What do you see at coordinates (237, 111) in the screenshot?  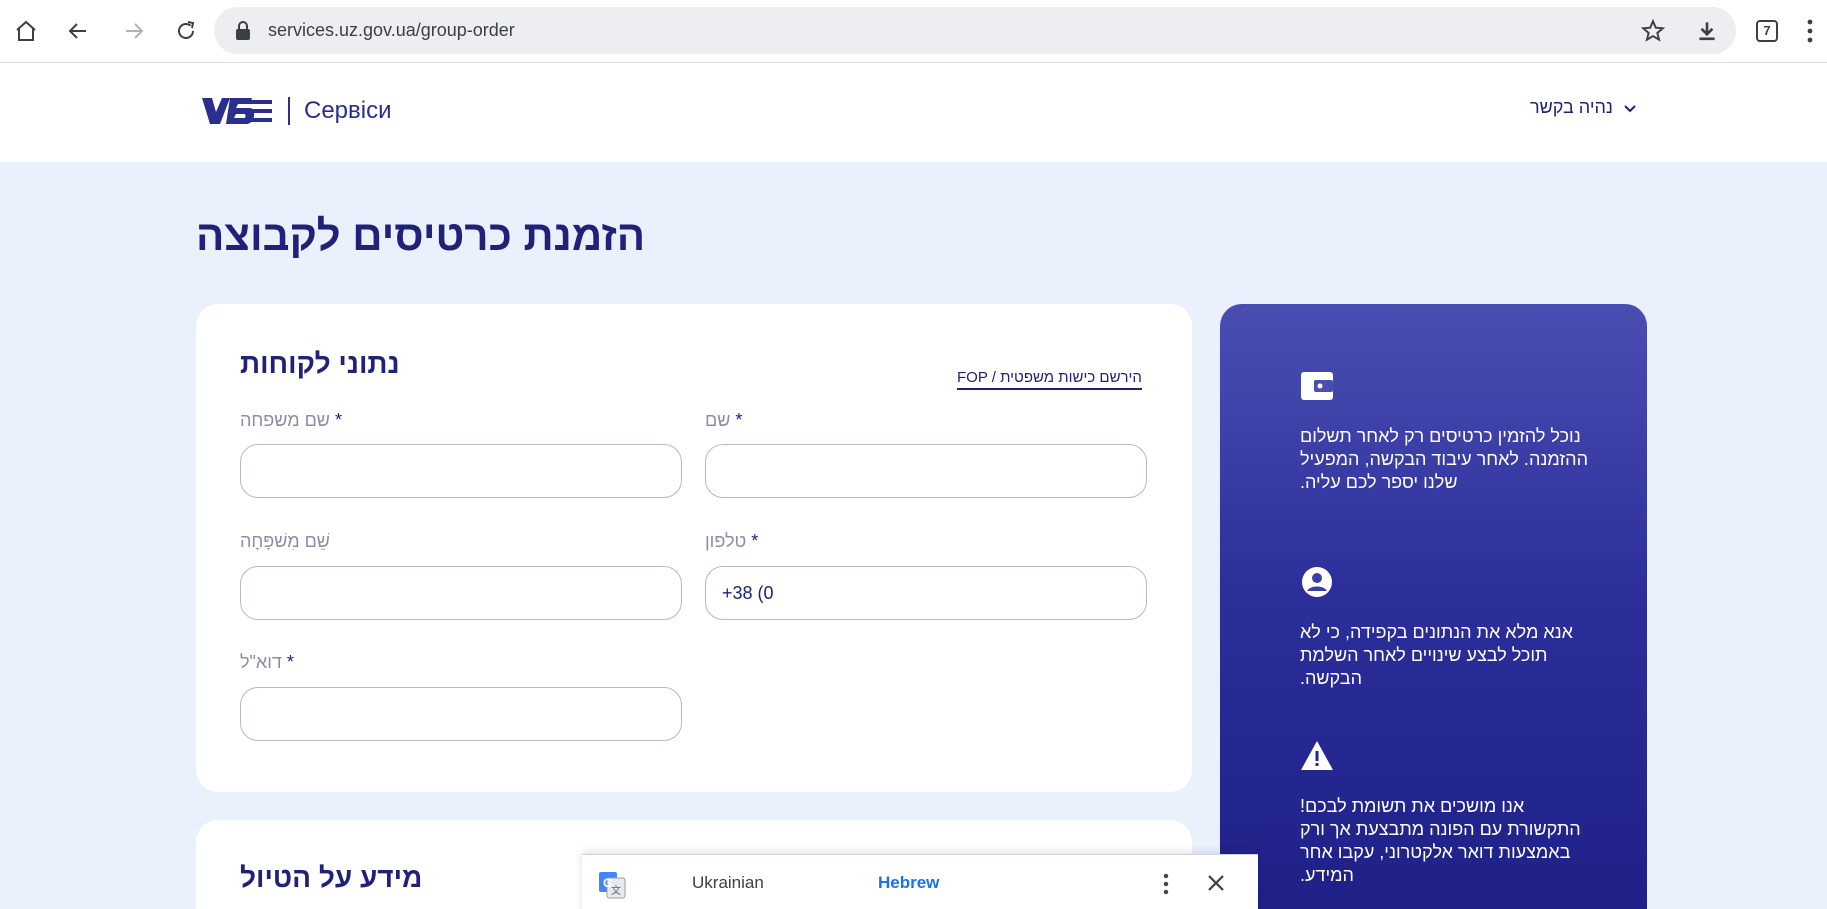 I see `uz-logo-icon` at bounding box center [237, 111].